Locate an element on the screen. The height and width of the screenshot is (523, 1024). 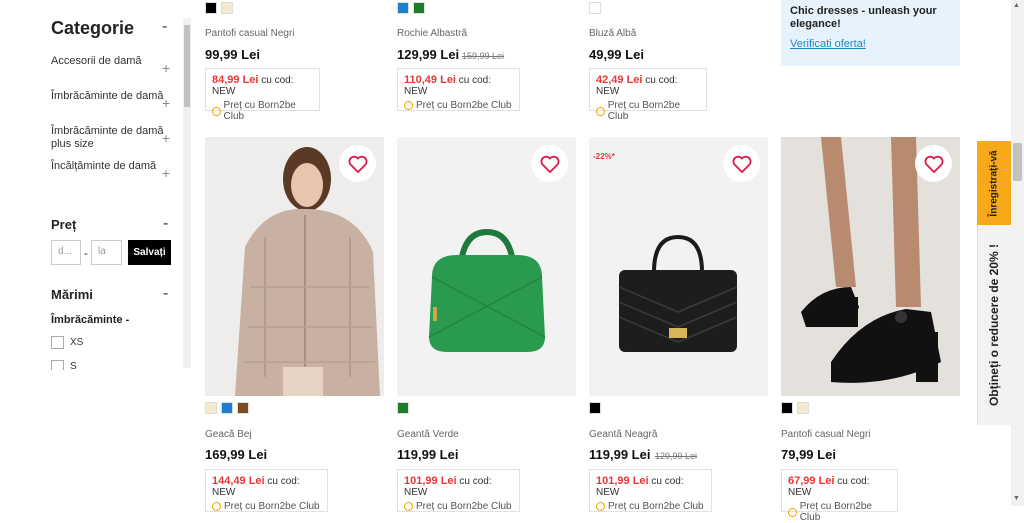
product-old-price: 129,99 Lei is located at coordinates (676, 456).